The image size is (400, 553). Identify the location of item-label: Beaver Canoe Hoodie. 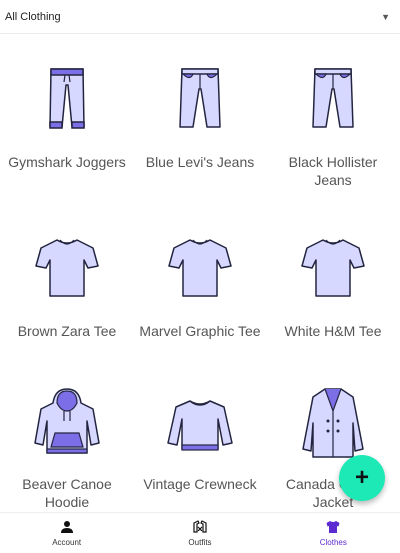
(67, 493).